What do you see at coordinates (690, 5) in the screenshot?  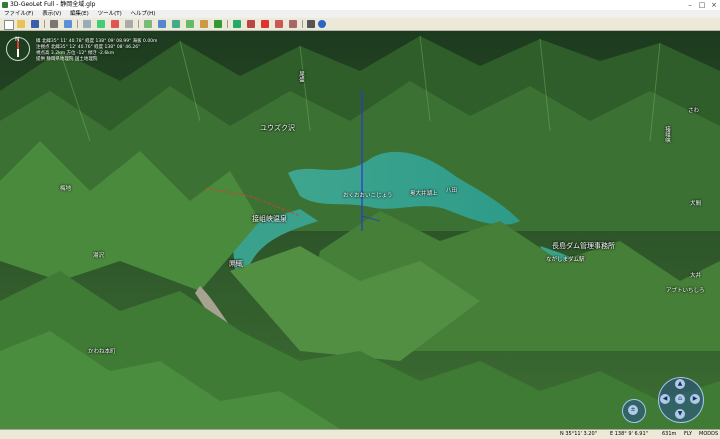 I see `minimize-icon: –` at bounding box center [690, 5].